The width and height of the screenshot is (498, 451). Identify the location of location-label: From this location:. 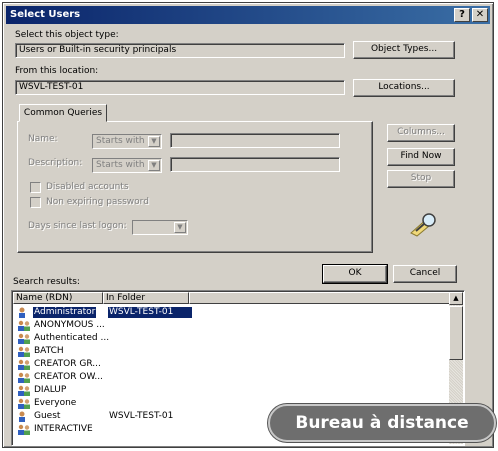
(57, 71).